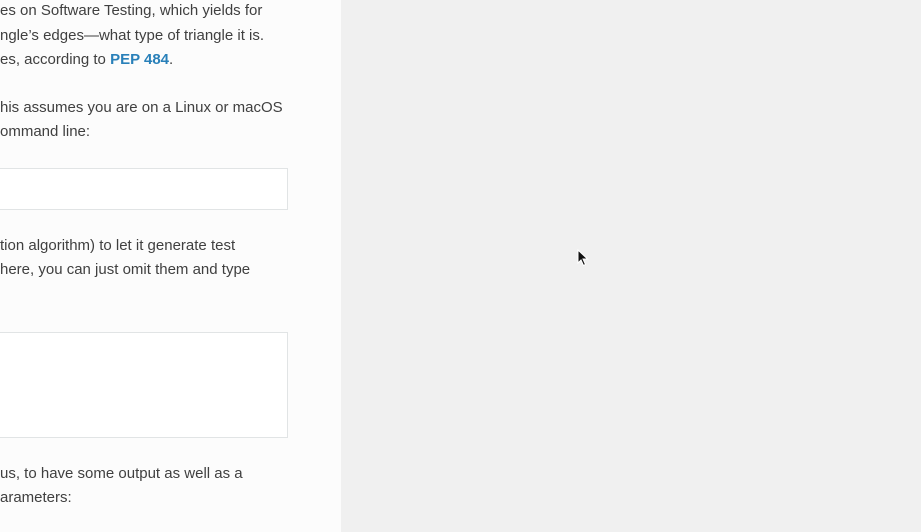 The width and height of the screenshot is (921, 532). What do you see at coordinates (171, 59) in the screenshot?
I see `text-fragment: .` at bounding box center [171, 59].